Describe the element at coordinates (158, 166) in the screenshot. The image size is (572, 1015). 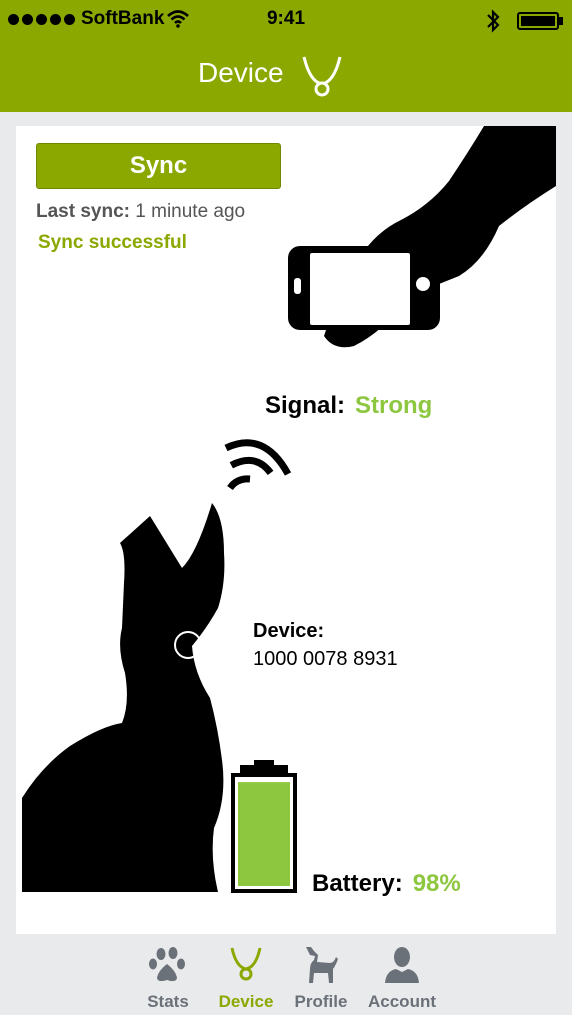
I see `sync-button: Sync` at that location.